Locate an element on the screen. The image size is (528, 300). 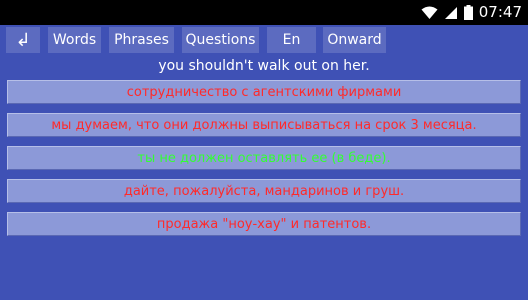
back-button: ↲ is located at coordinates (23, 40).